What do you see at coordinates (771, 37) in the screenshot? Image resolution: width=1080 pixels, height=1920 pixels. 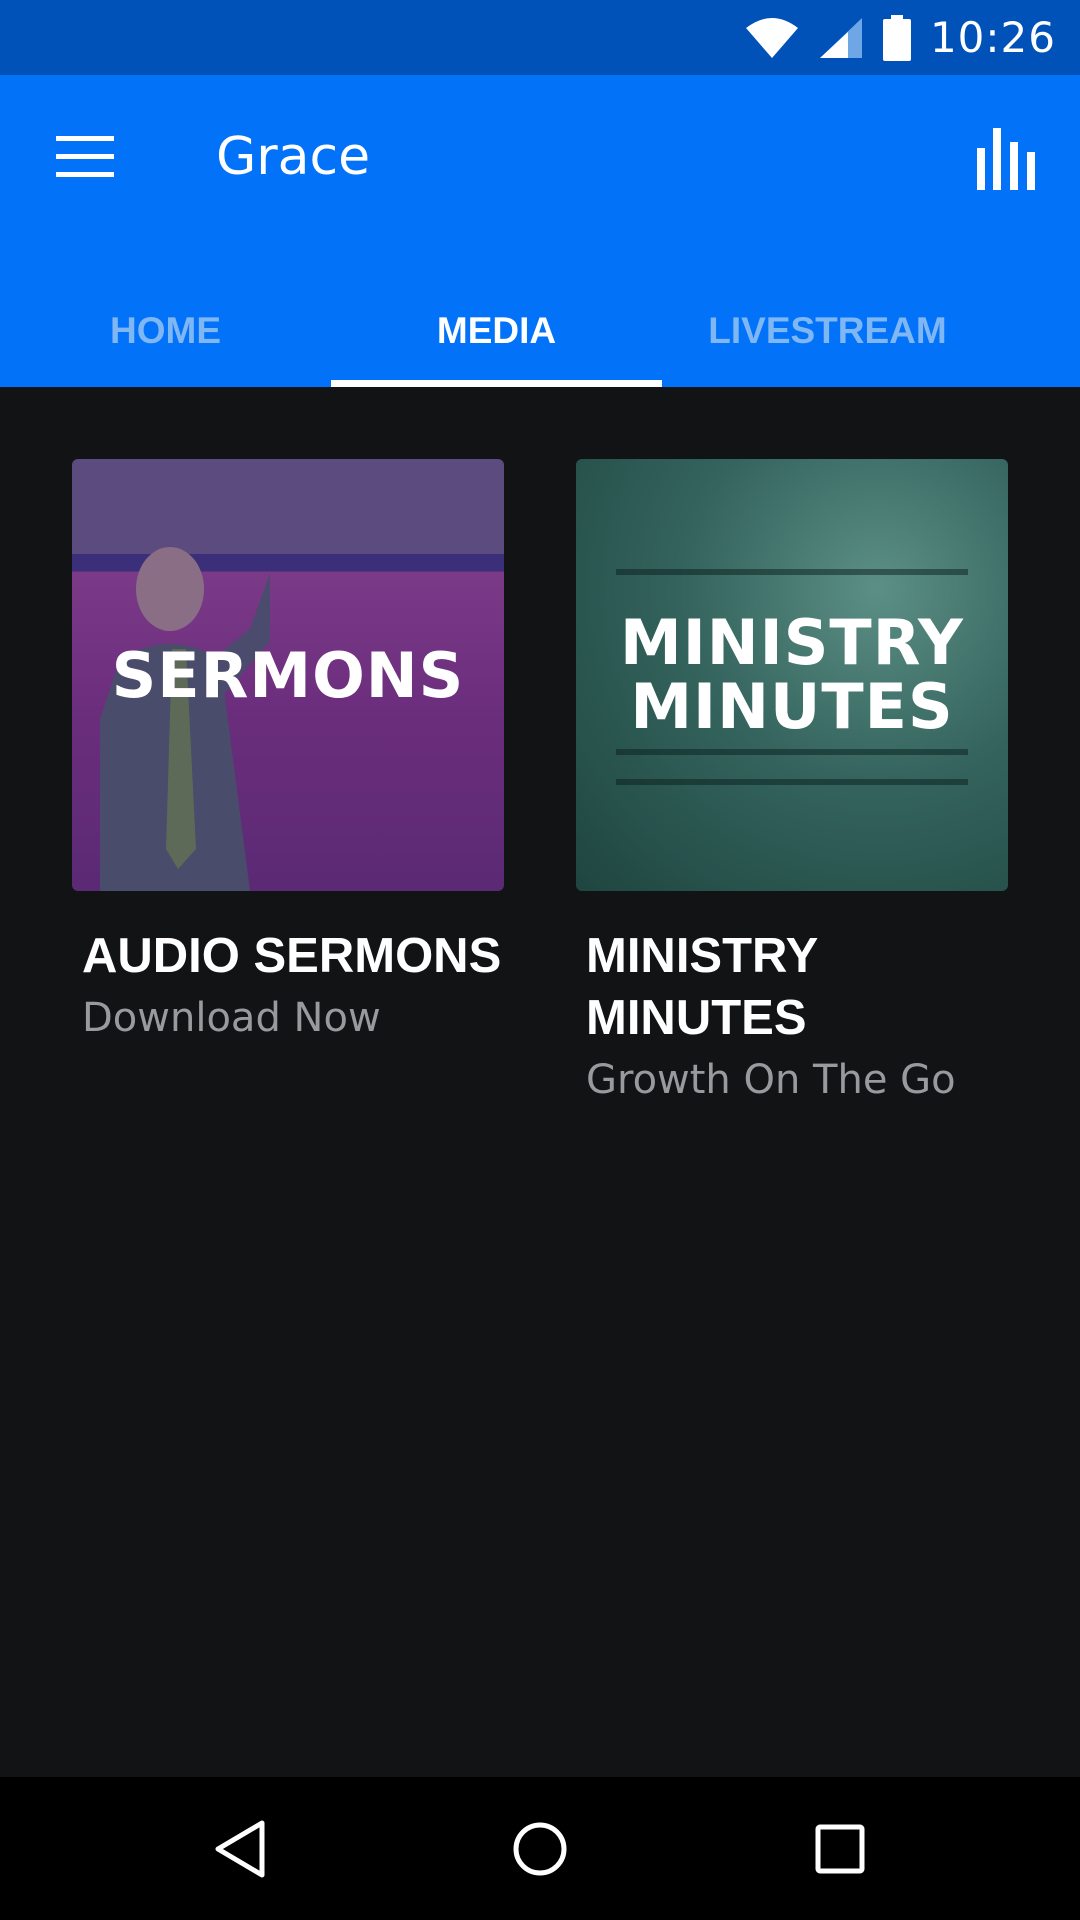 I see `wifi-icon` at bounding box center [771, 37].